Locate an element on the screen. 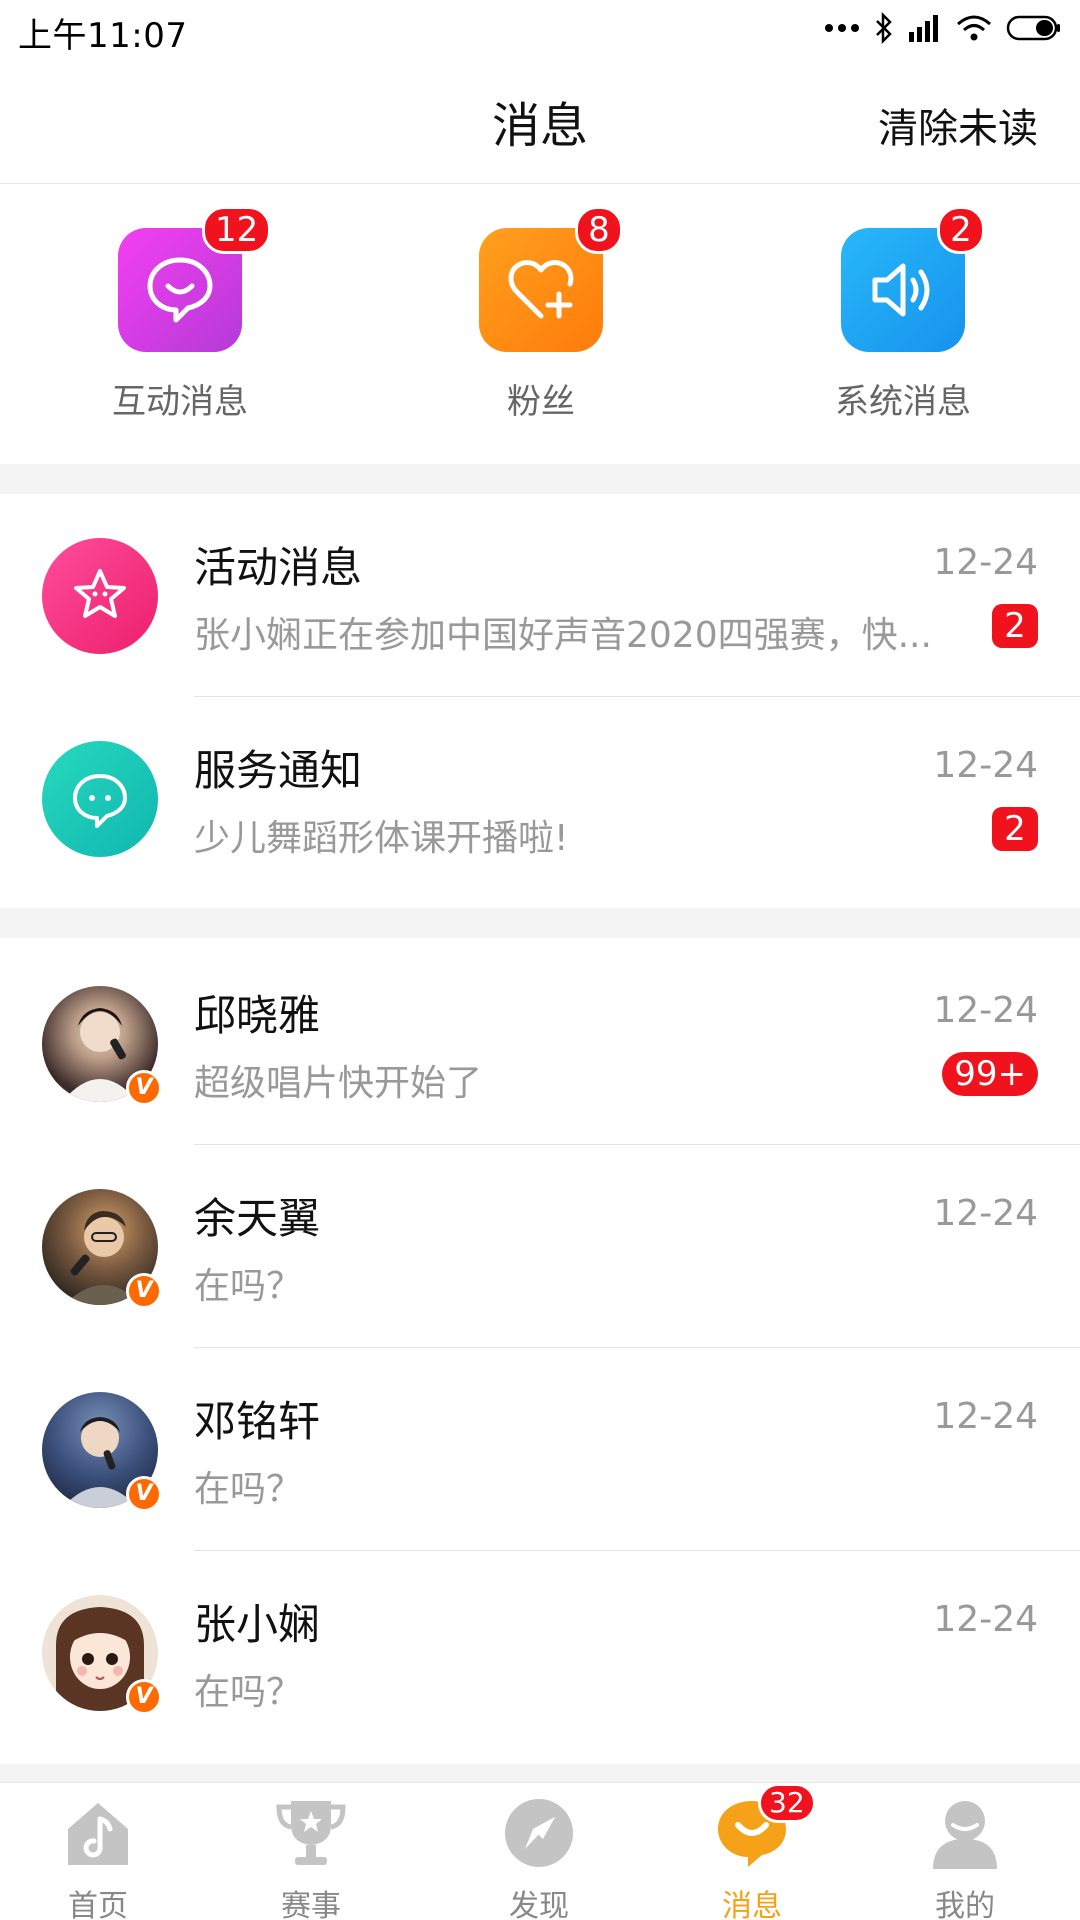 The height and width of the screenshot is (1920, 1080). unread-badge: 99+ is located at coordinates (990, 1074).